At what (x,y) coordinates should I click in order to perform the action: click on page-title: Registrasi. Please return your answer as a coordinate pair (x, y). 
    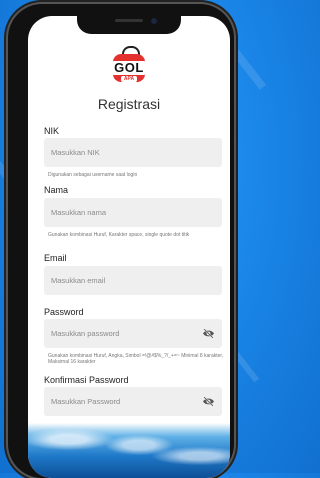
    Looking at the image, I should click on (129, 104).